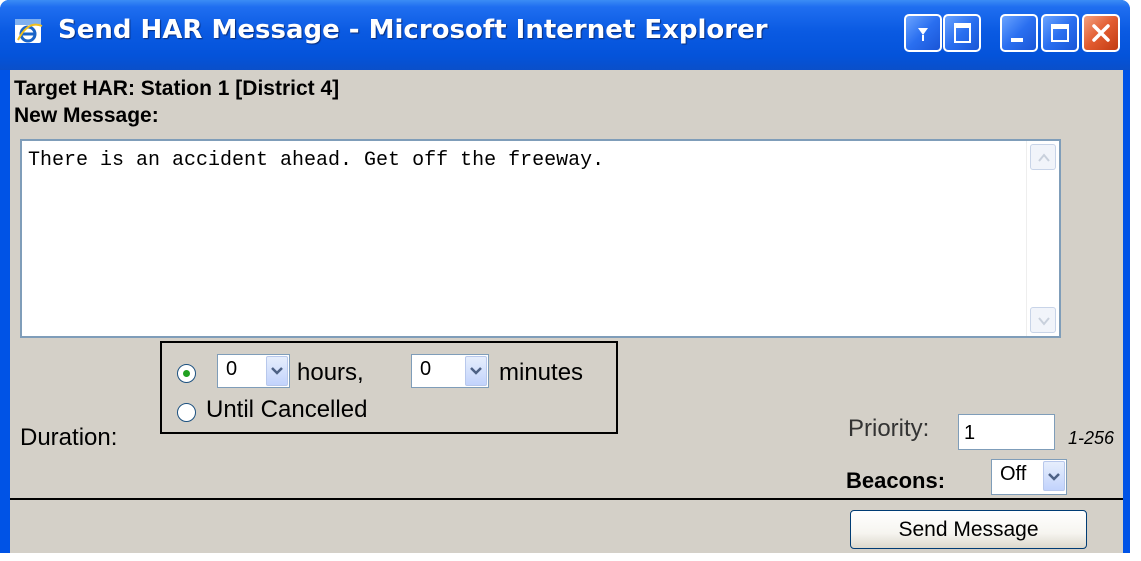 The width and height of the screenshot is (1141, 561). What do you see at coordinates (177, 88) in the screenshot?
I see `target-har-label: Target HAR: Station 1 [District 4]` at bounding box center [177, 88].